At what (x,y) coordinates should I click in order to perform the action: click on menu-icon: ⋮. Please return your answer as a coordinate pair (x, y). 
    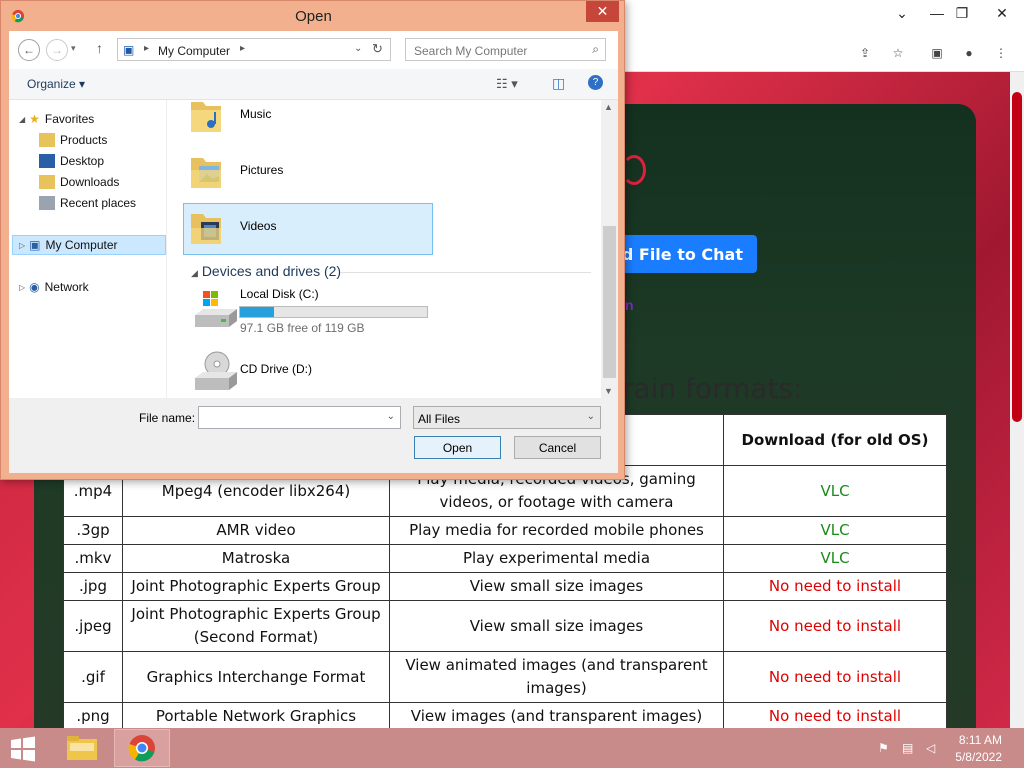
    Looking at the image, I should click on (1001, 53).